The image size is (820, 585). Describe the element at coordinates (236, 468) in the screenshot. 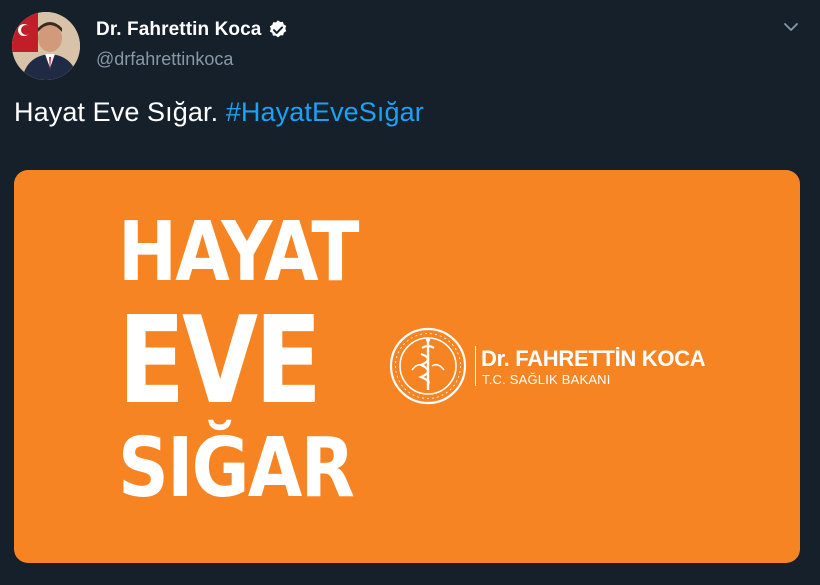

I see `slogan-line-3: SIĞAR` at that location.